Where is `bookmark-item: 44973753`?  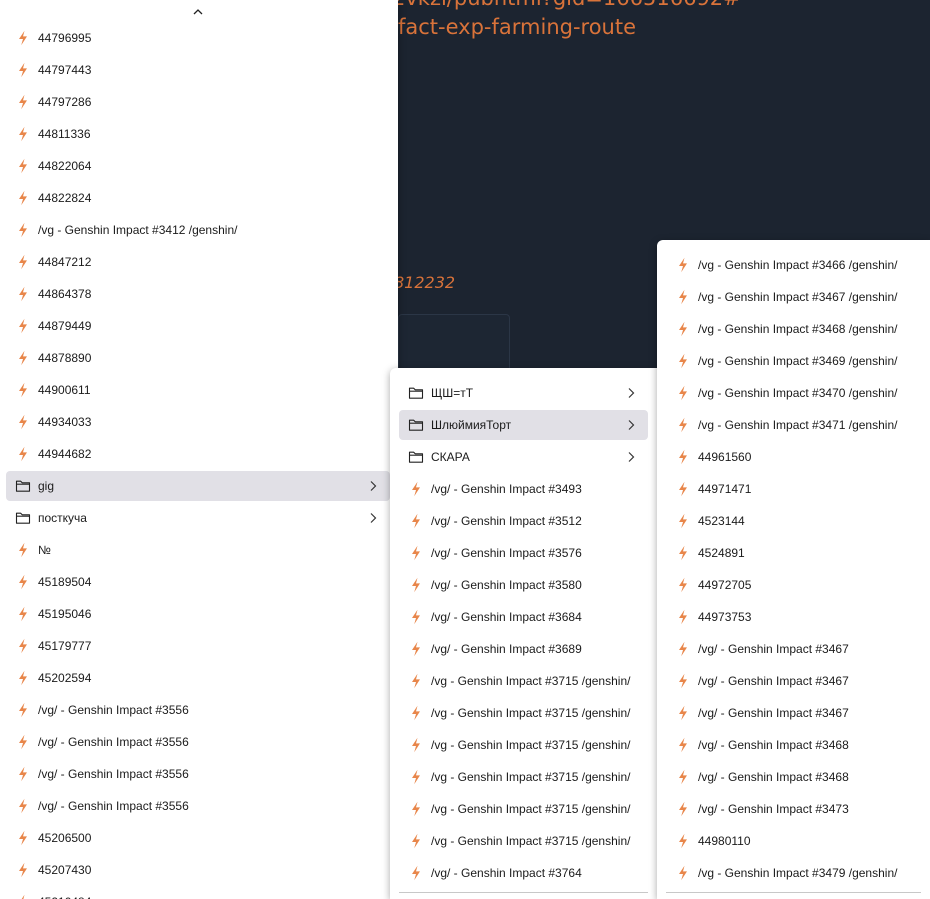 bookmark-item: 44973753 is located at coordinates (793, 617).